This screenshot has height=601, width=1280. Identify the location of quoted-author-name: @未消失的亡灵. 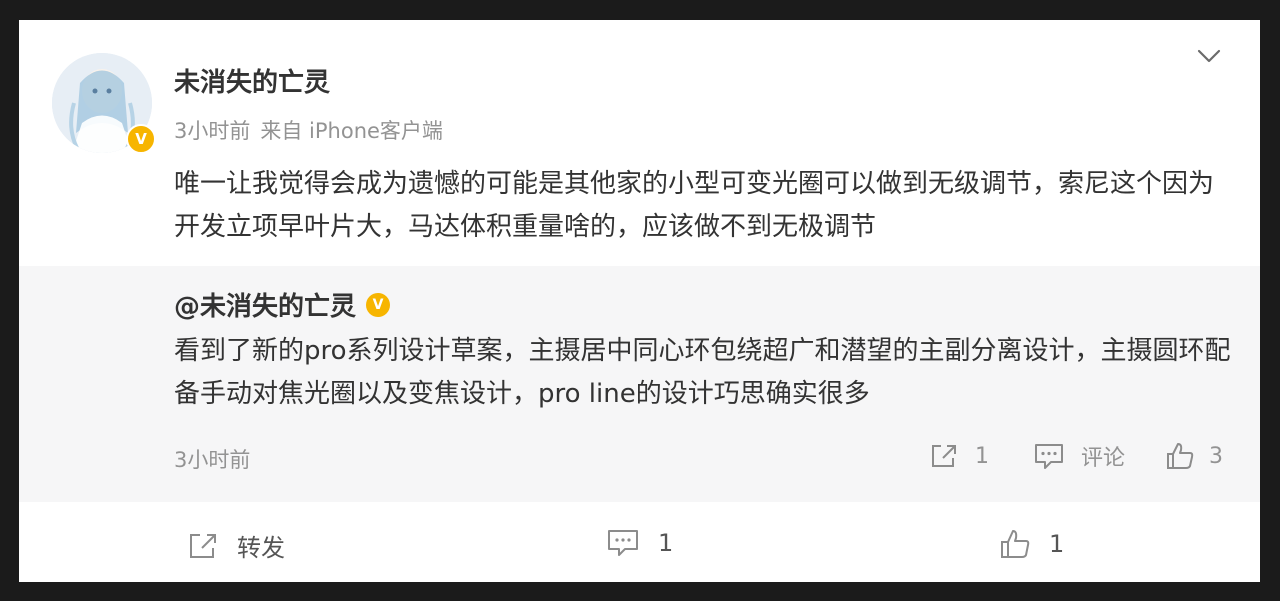
(265, 304).